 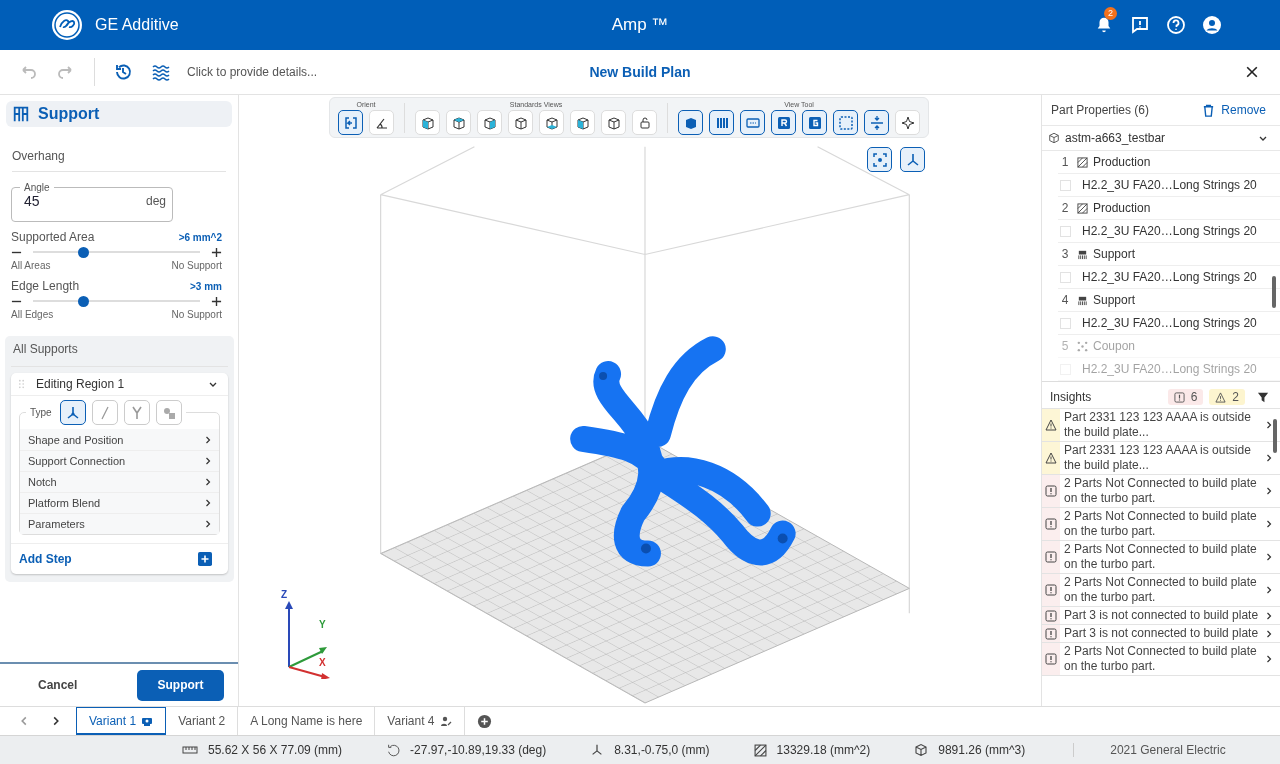 What do you see at coordinates (1252, 72) in the screenshot?
I see `close-icon` at bounding box center [1252, 72].